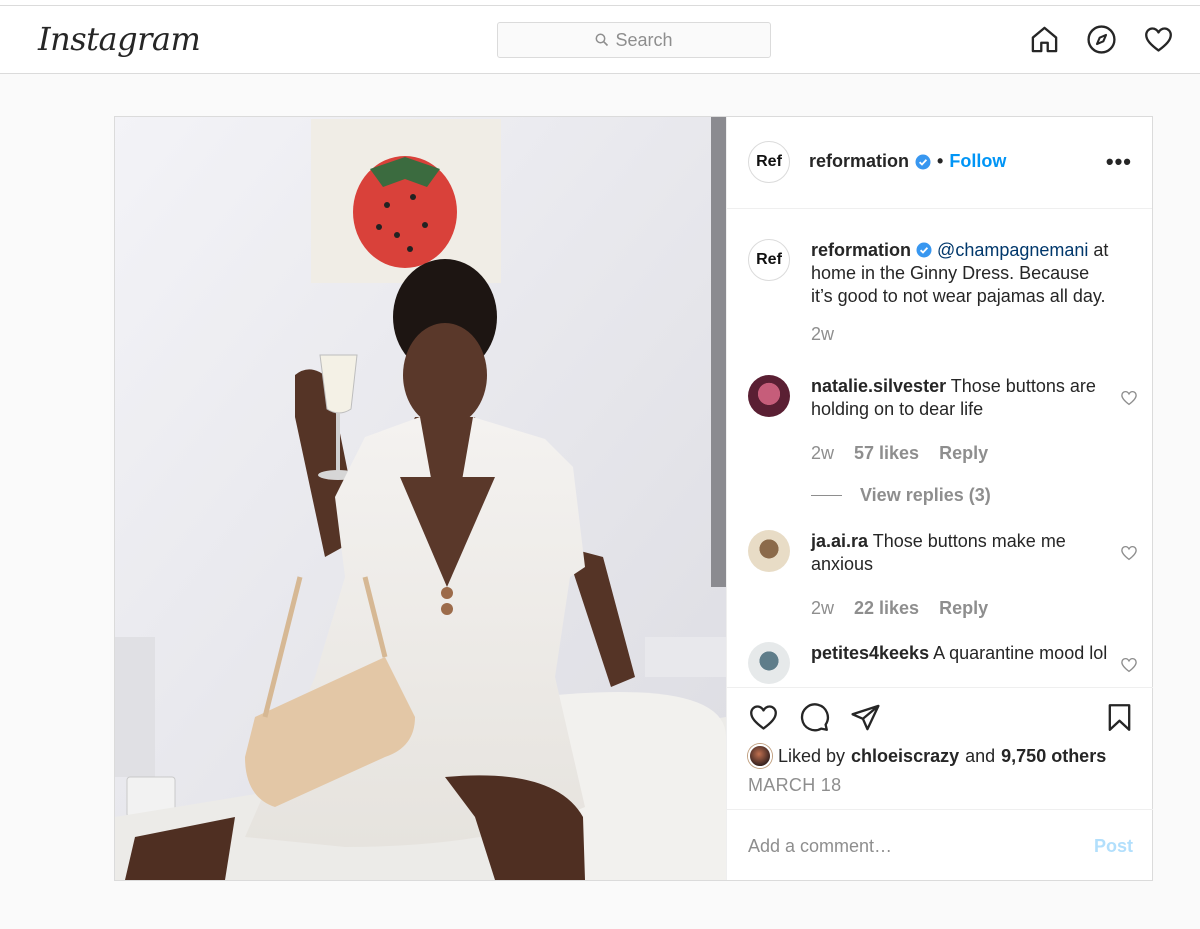 Image resolution: width=1200 pixels, height=929 pixels. Describe the element at coordinates (769, 162) in the screenshot. I see `avatar: Ref` at that location.